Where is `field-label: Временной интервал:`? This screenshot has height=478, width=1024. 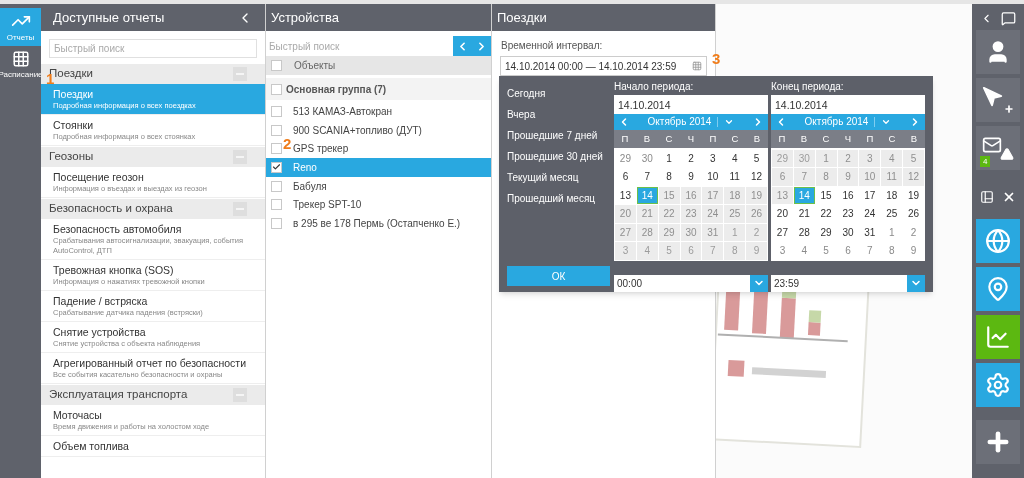 field-label: Временной интервал: is located at coordinates (552, 46).